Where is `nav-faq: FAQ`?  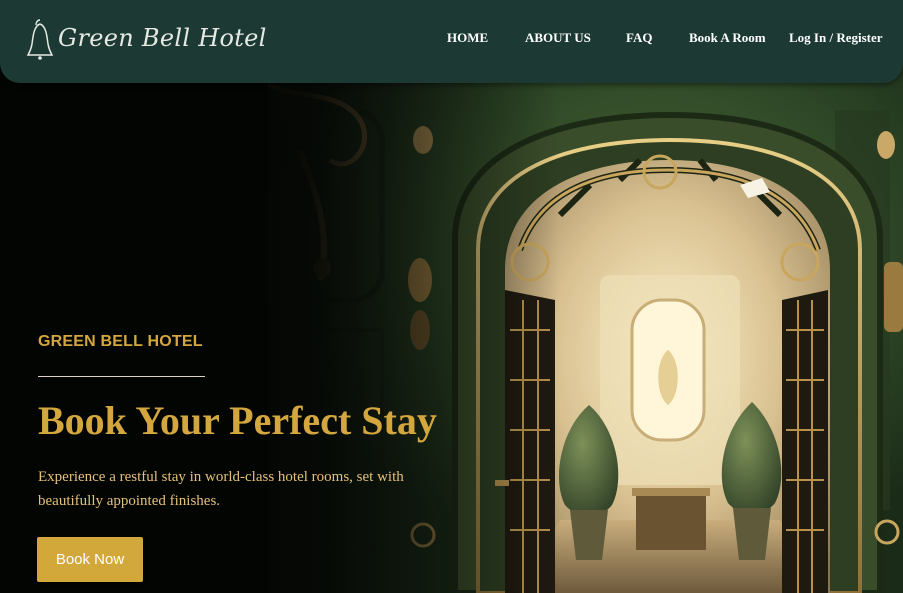
nav-faq: FAQ is located at coordinates (639, 38).